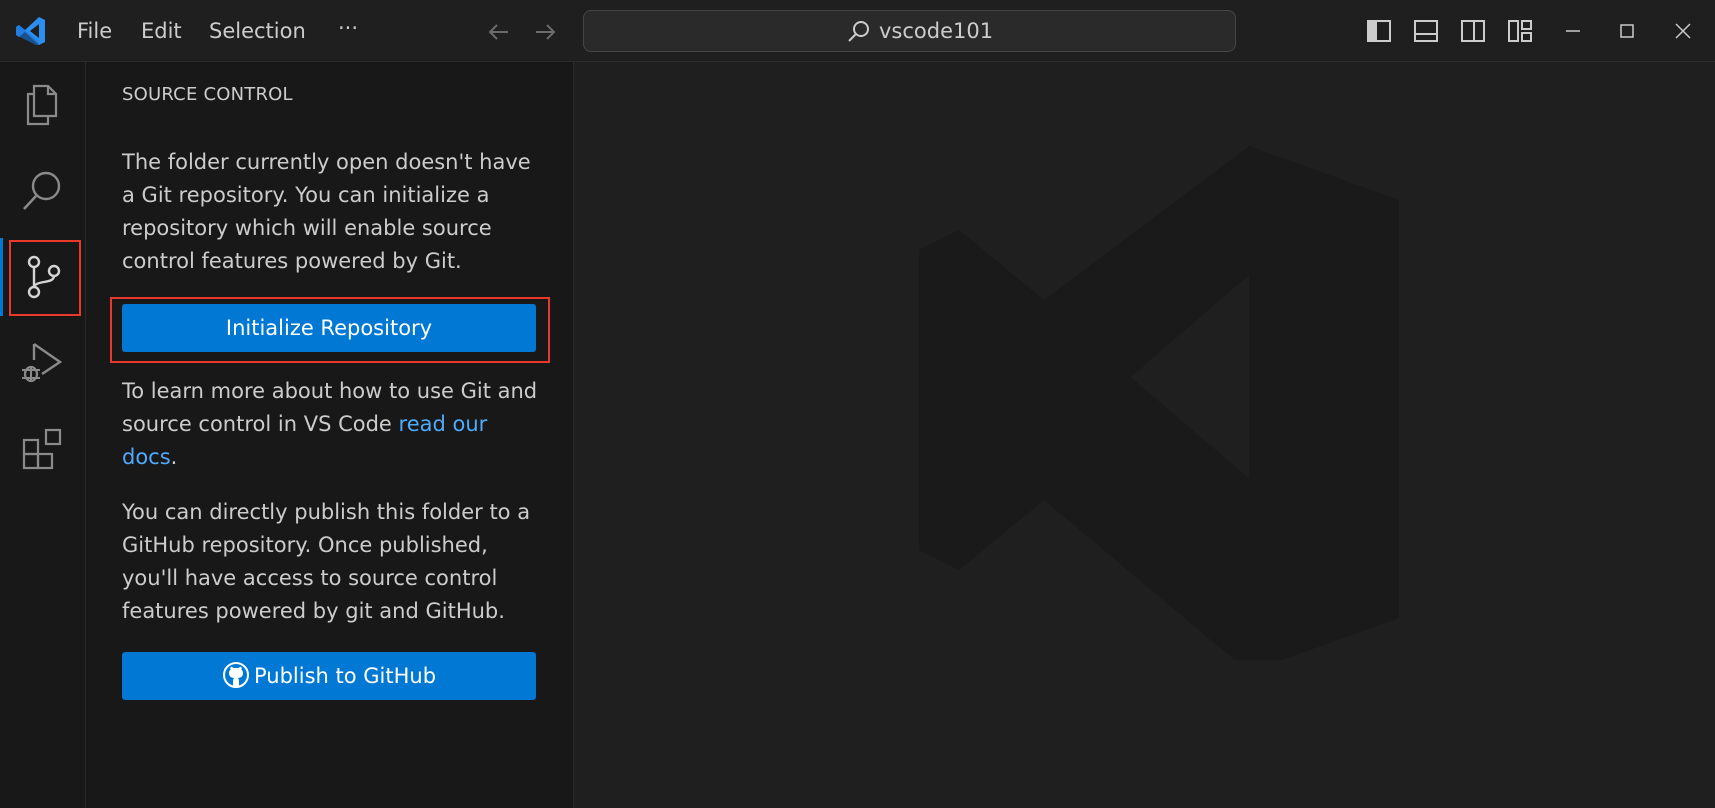 This screenshot has height=808, width=1715. Describe the element at coordinates (1, 277) in the screenshot. I see `active-indicator` at that location.